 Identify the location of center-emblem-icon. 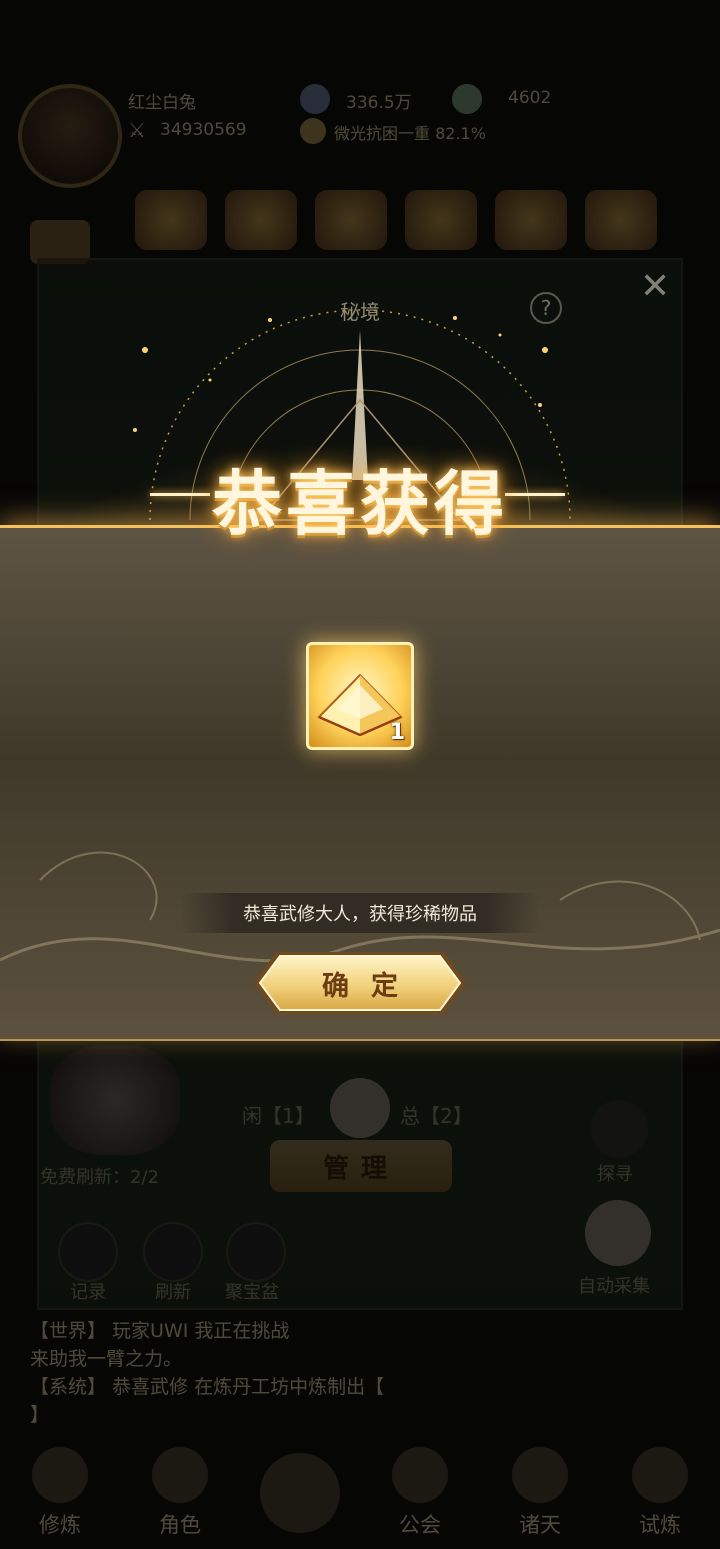
(300, 1493).